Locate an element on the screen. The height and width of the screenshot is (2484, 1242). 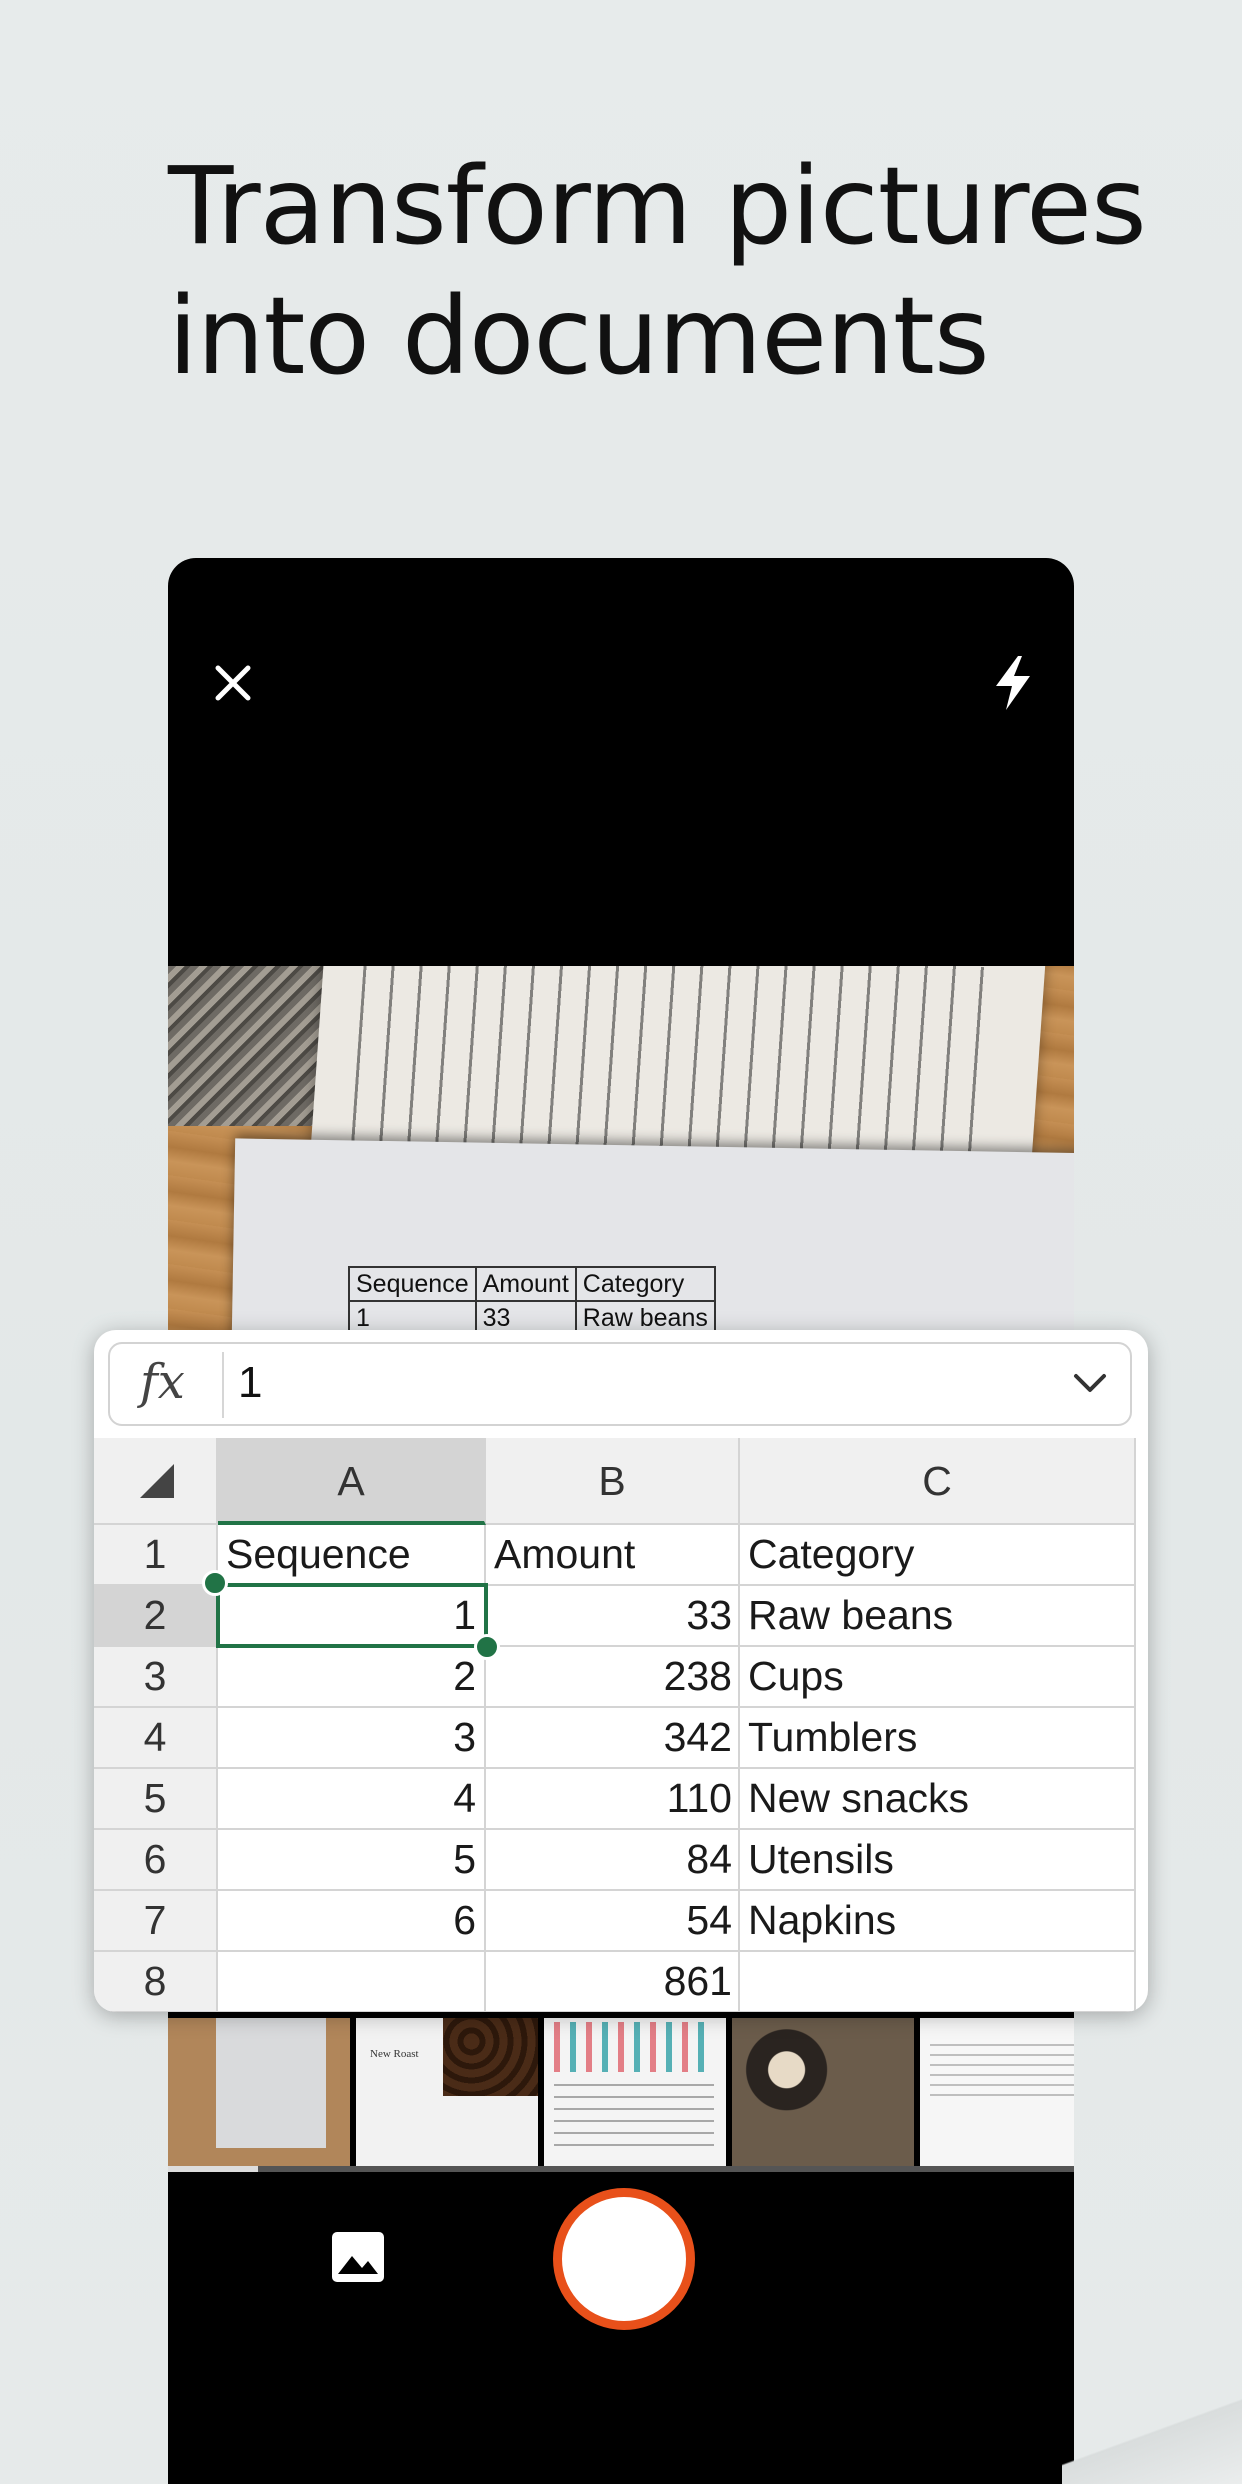
fx-label: fx is located at coordinates (162, 1382).